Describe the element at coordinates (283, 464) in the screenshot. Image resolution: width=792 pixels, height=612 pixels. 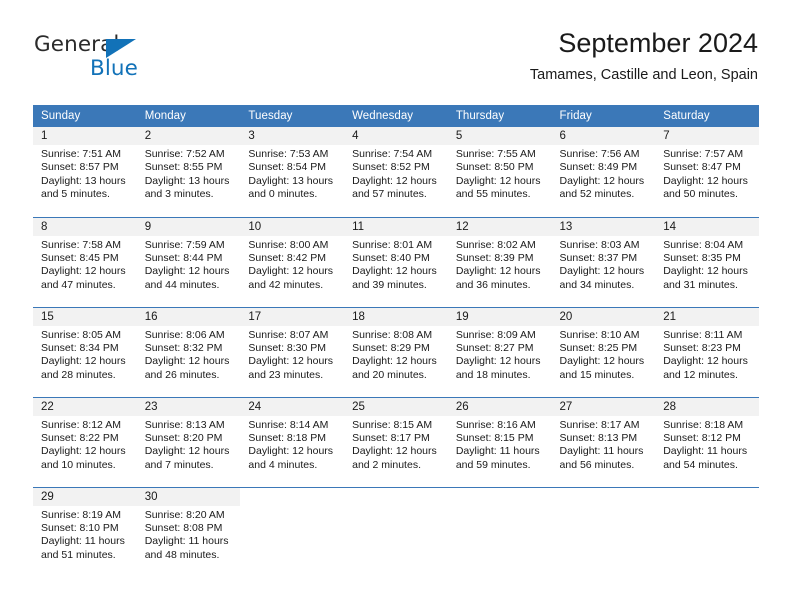
I see `daylight-text-line2: and 4 minutes.` at that location.